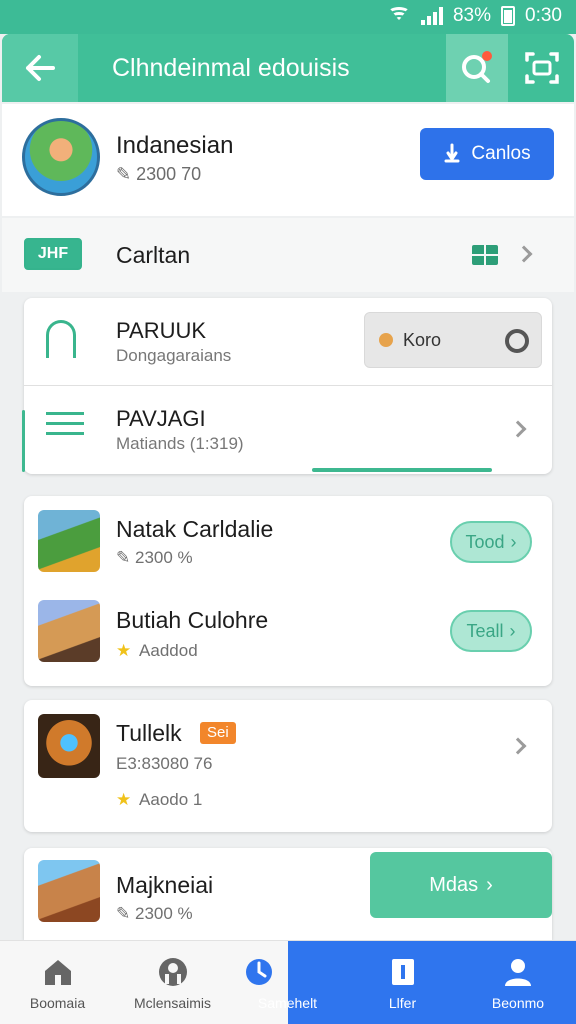 The image size is (576, 1024). I want to click on user-icon, so click(386, 340).